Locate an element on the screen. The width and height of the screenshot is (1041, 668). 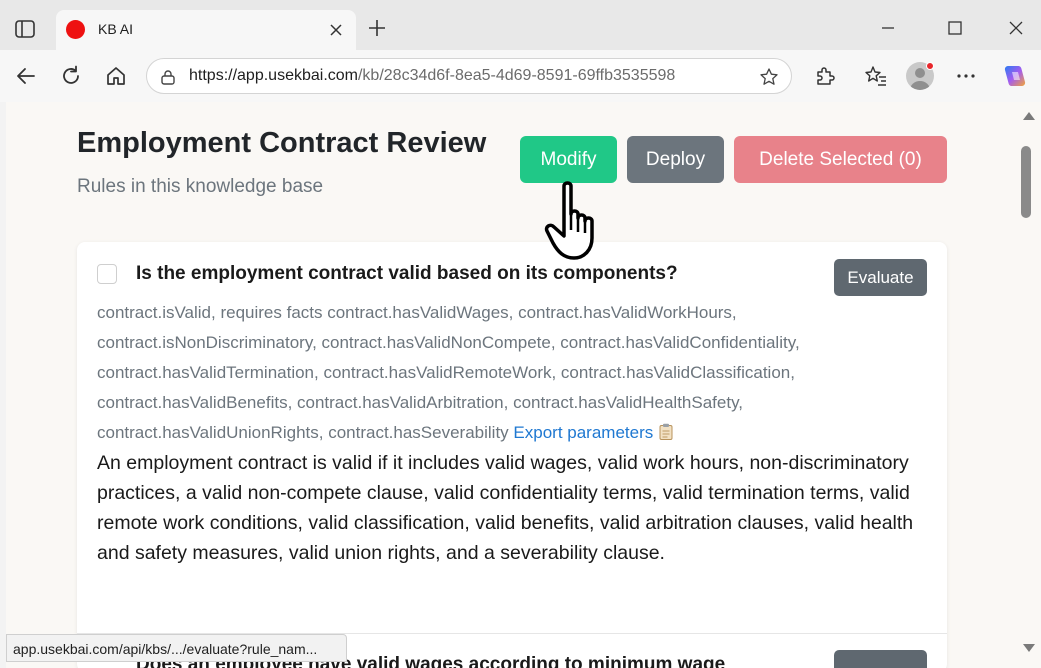
export-parameters-link: Export parameters is located at coordinates (583, 432).